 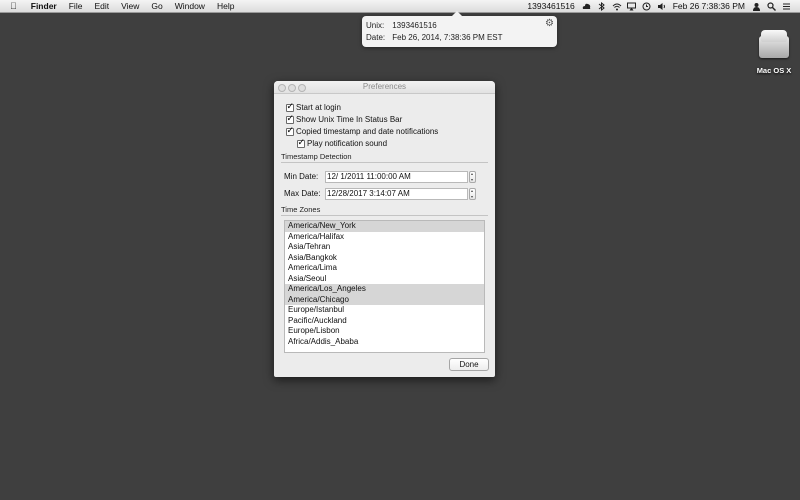 I want to click on clock-status-item: Feb 26 7:38:36 PM, so click(x=709, y=6).